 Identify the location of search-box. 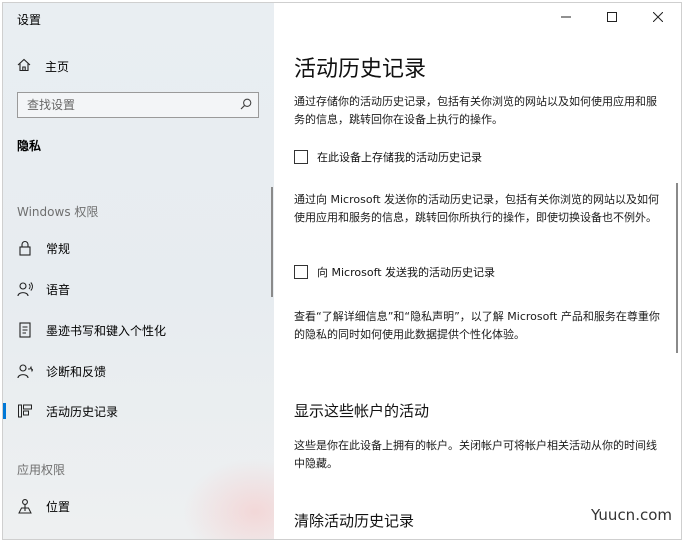
(138, 105).